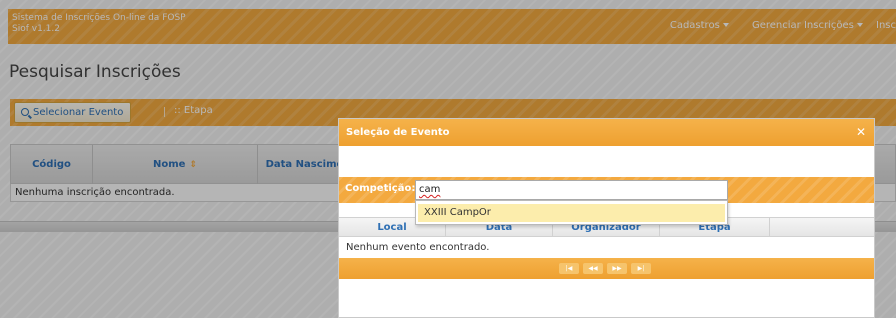  Describe the element at coordinates (593, 268) in the screenshot. I see `prev-page-icon: ◀◀` at that location.